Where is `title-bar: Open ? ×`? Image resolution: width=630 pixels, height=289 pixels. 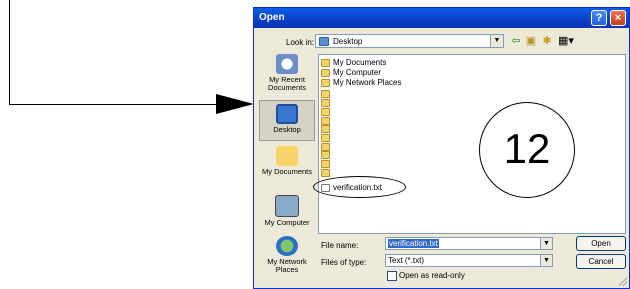
title-bar: Open ? × is located at coordinates (441, 18).